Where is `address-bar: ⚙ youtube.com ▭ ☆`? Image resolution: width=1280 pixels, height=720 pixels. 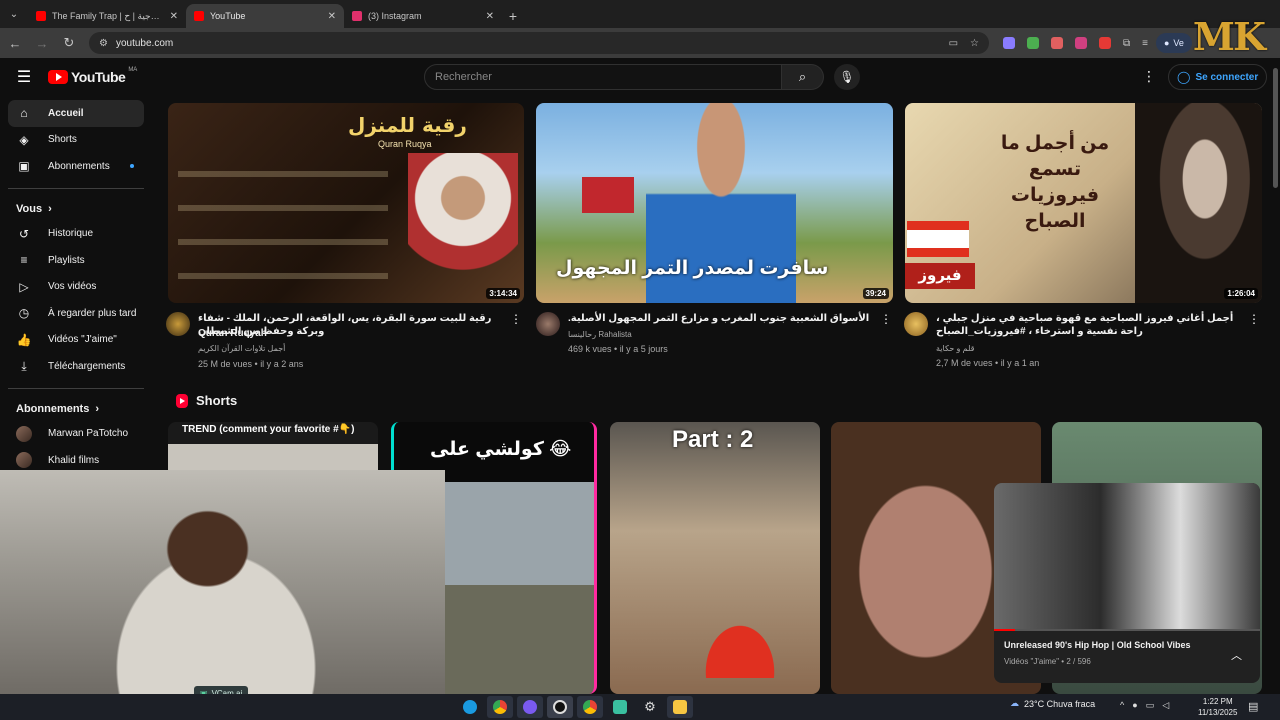 address-bar: ⚙ youtube.com ▭ ☆ is located at coordinates (539, 43).